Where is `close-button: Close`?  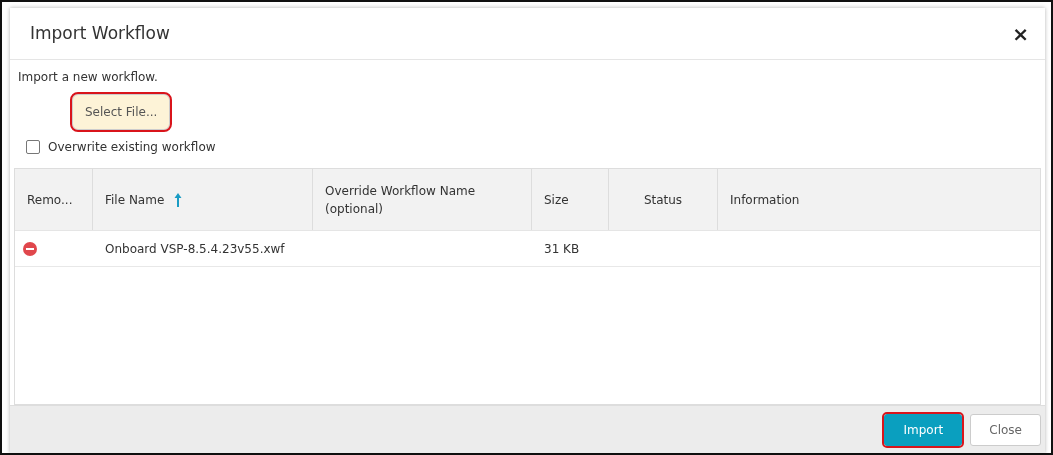 close-button: Close is located at coordinates (1005, 429).